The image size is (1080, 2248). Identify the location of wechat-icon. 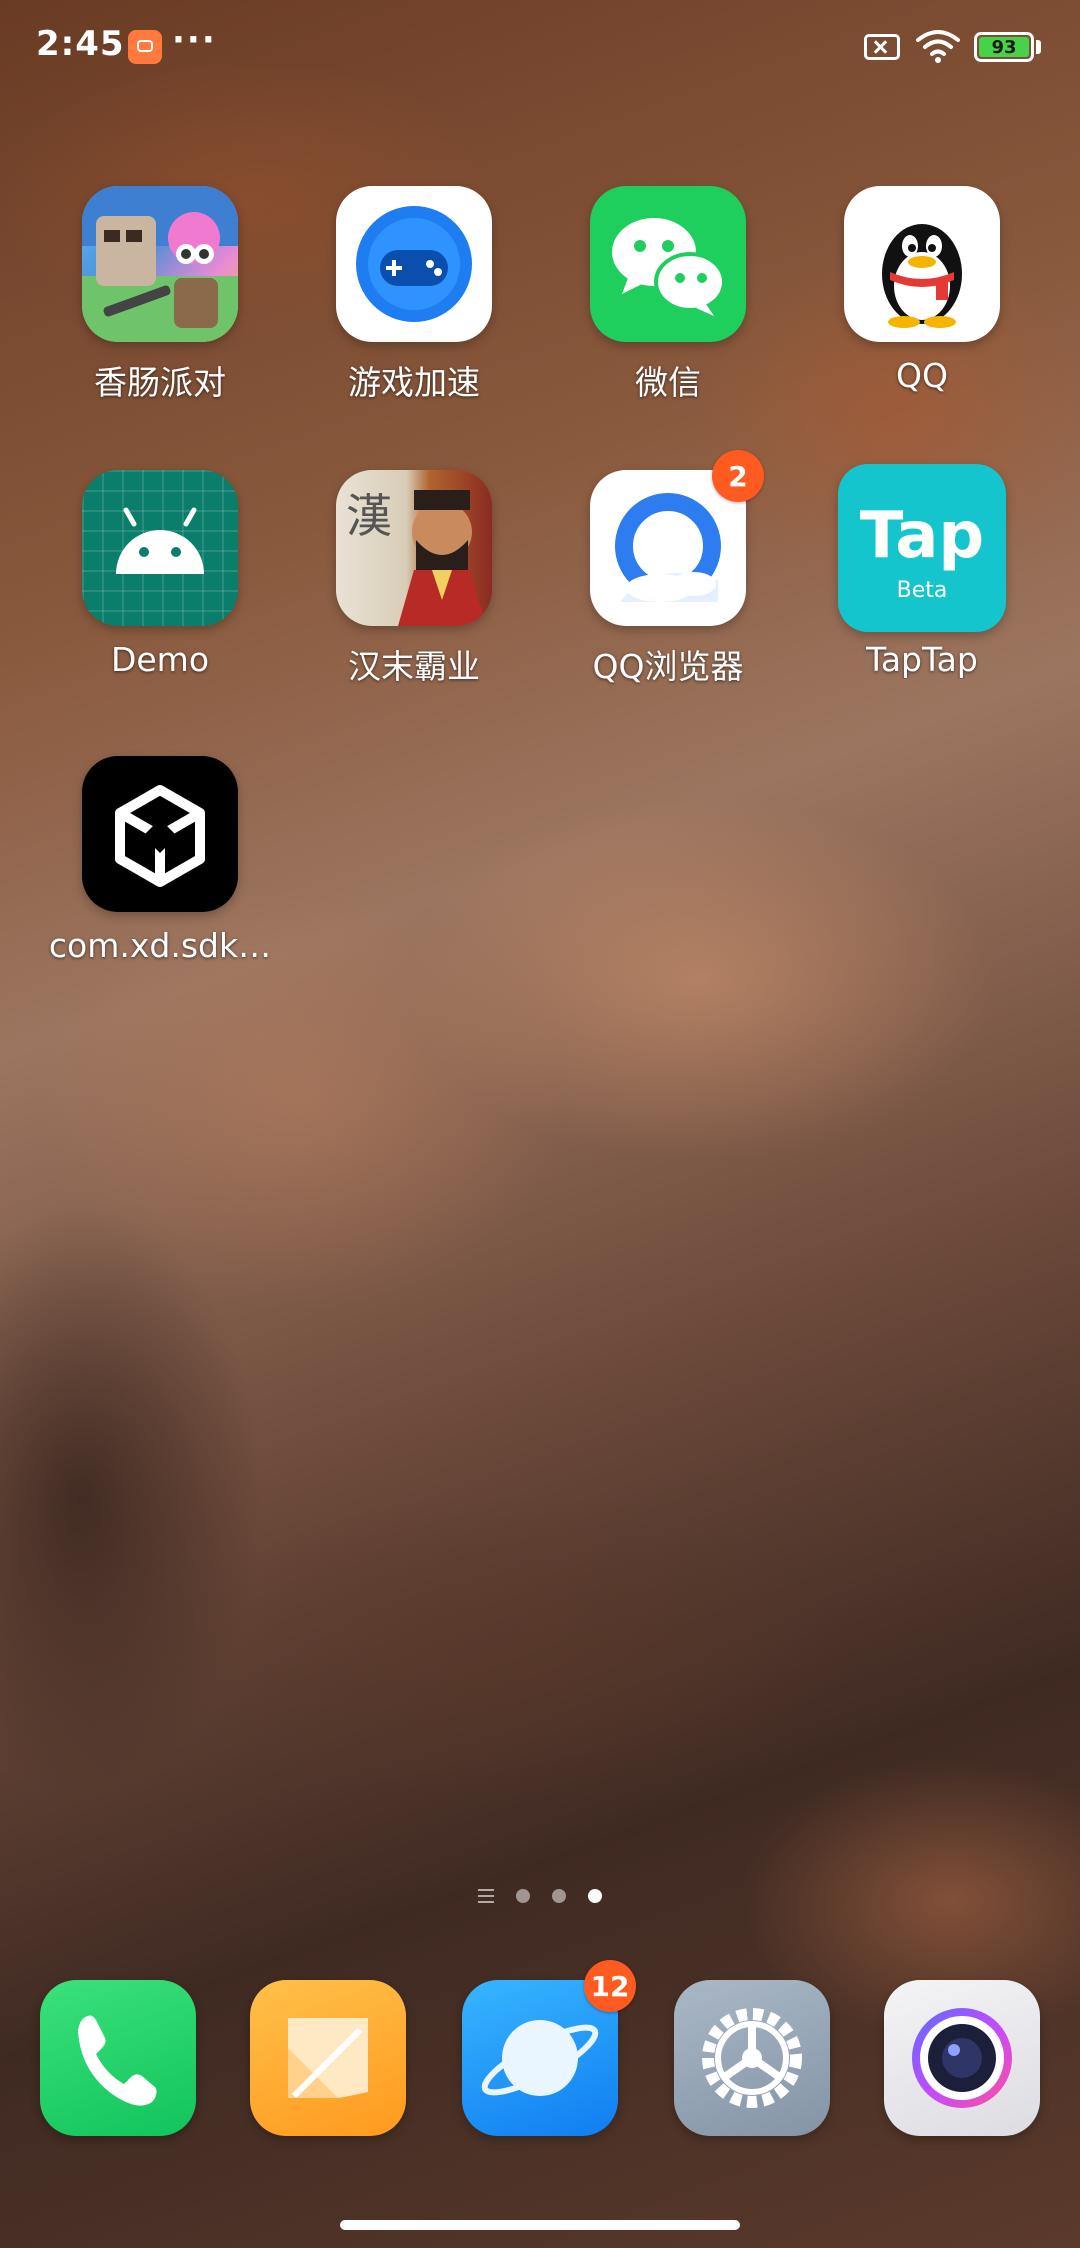
(668, 264).